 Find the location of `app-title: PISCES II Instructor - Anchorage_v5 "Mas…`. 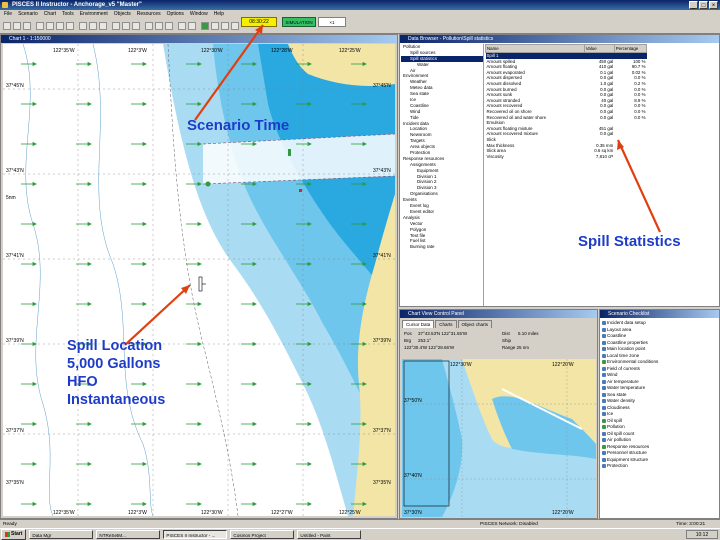

app-title: PISCES II Instructor - Anchorage_v5 "Mas… is located at coordinates (77, 5).